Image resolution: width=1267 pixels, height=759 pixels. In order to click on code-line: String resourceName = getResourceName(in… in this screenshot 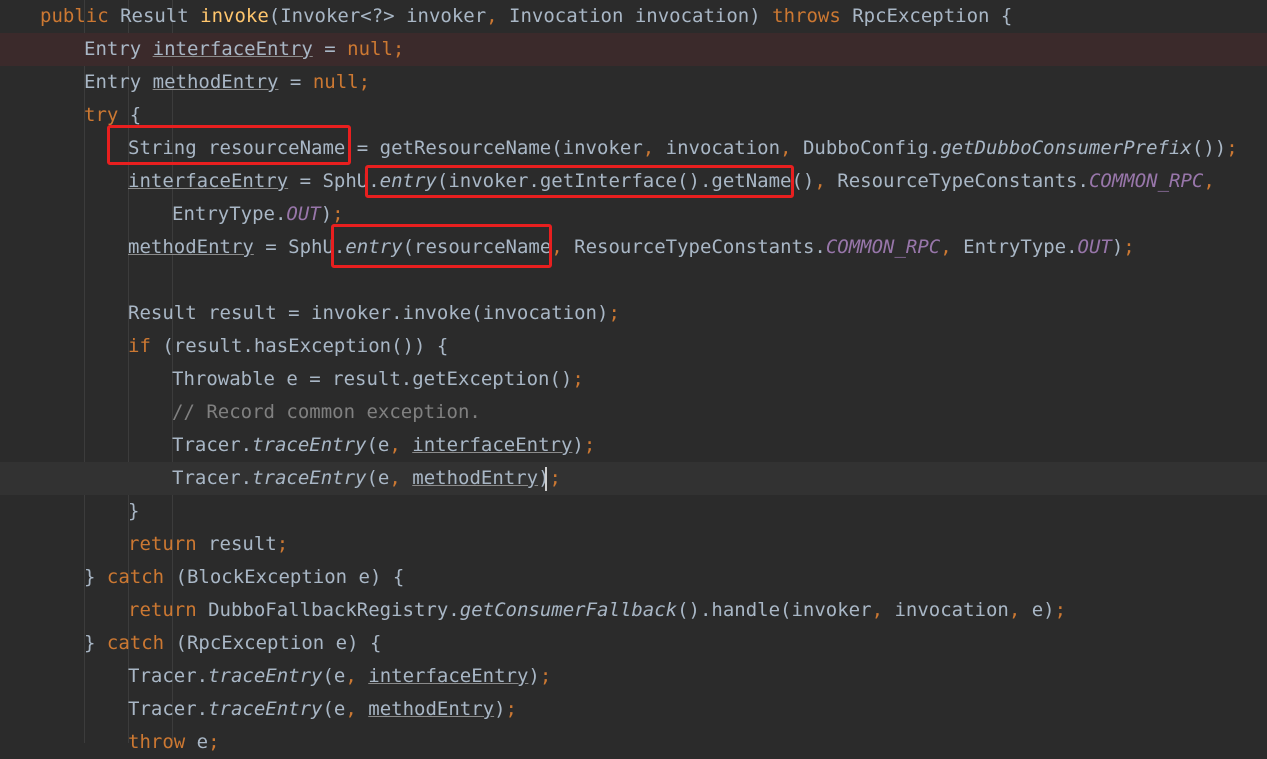, I will do `click(633, 148)`.